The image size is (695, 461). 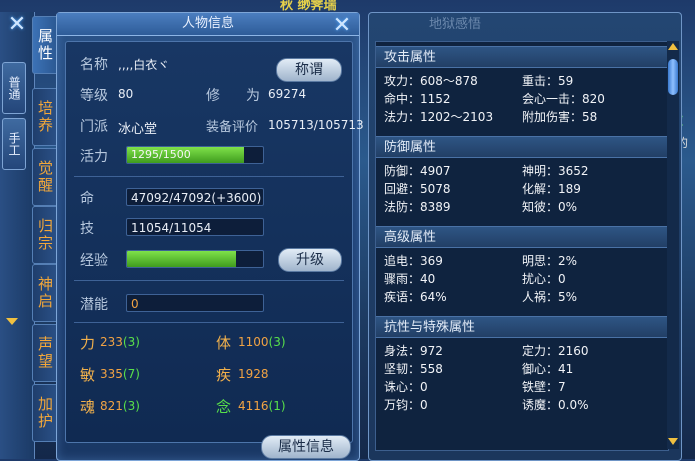 What do you see at coordinates (413, 351) in the screenshot?
I see `attr-stat: 身法：972` at bounding box center [413, 351].